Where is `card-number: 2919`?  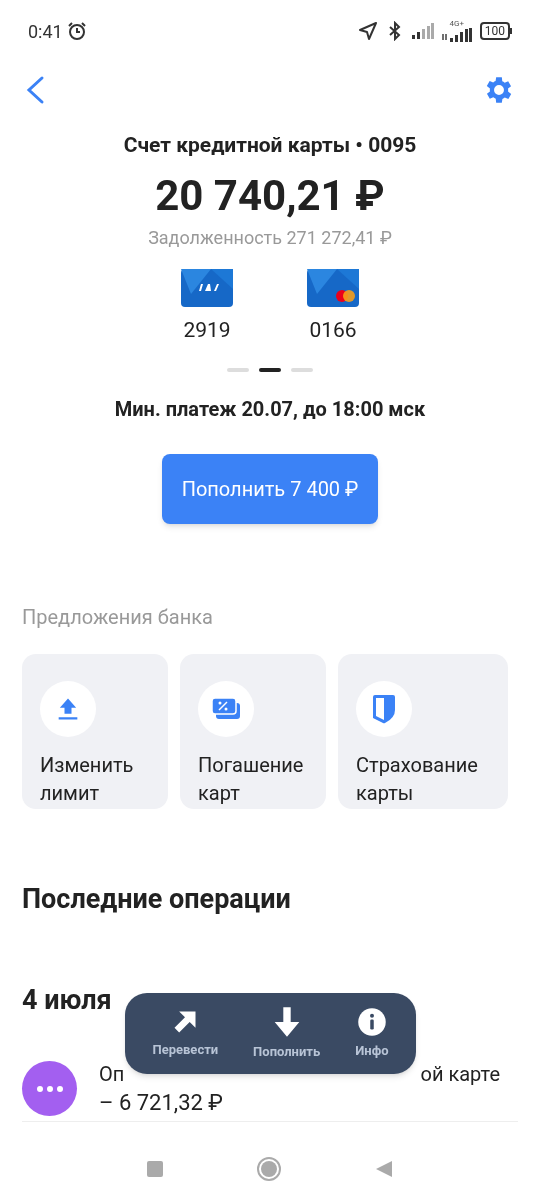
card-number: 2919 is located at coordinates (207, 330).